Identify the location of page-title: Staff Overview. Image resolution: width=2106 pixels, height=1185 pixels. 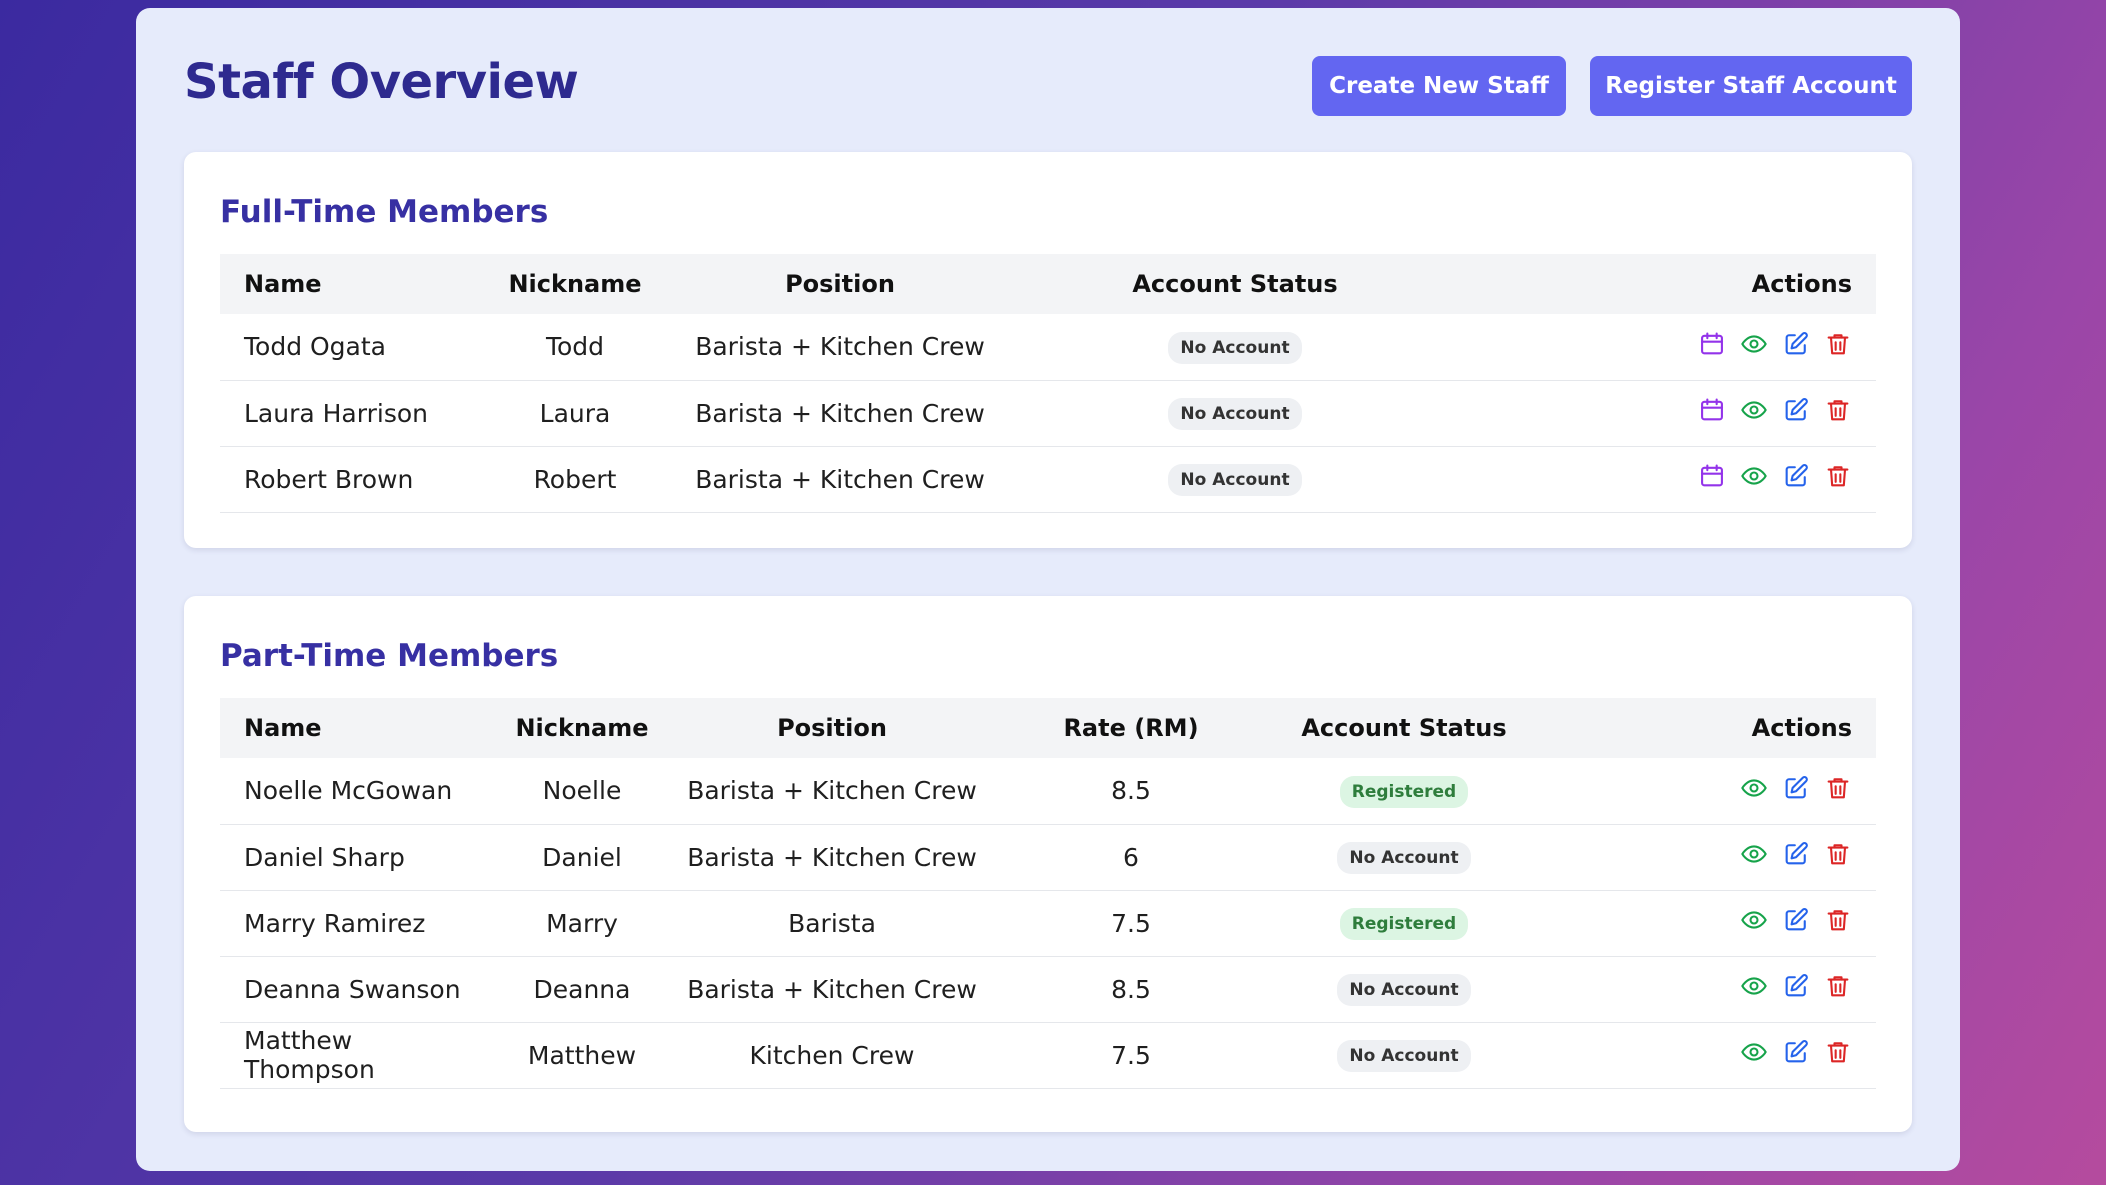
(381, 82).